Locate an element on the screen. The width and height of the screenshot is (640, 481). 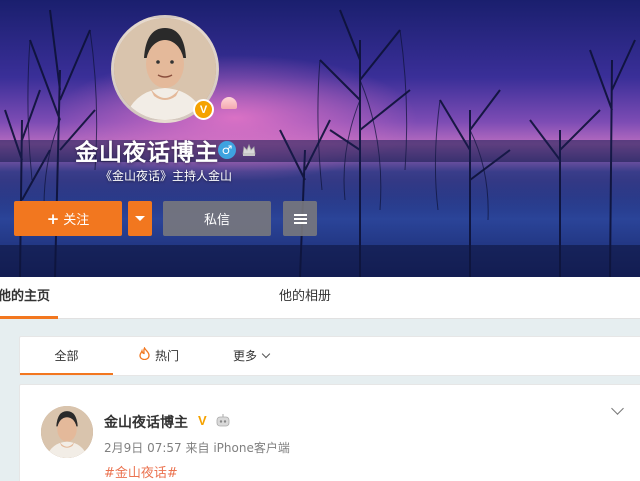
member-robot-icon is located at coordinates (223, 420).